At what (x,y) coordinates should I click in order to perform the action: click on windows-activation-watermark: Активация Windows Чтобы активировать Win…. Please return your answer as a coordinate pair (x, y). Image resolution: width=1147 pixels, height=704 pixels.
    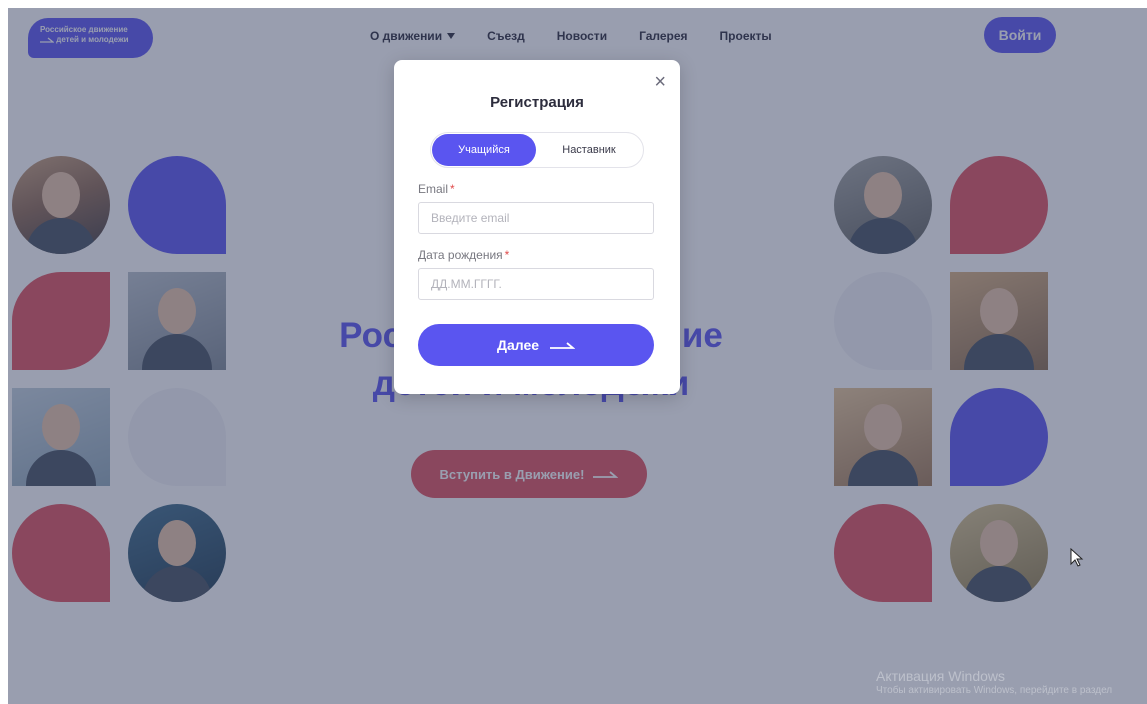
    Looking at the image, I should click on (994, 683).